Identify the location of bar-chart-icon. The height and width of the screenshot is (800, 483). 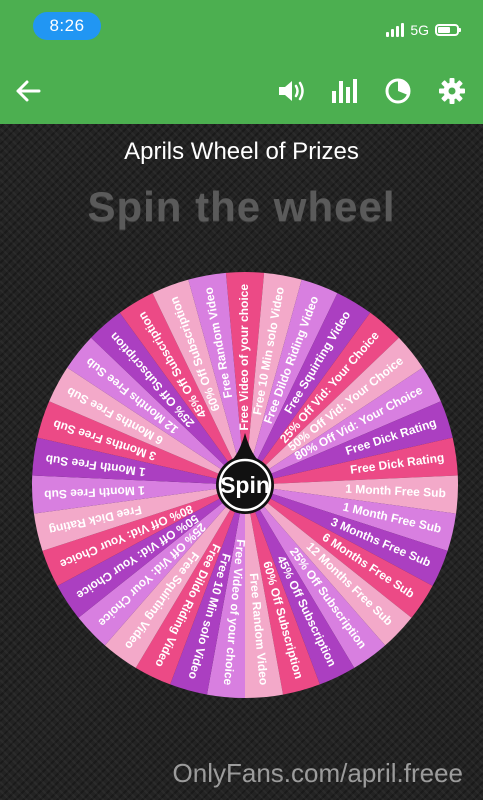
(344, 91).